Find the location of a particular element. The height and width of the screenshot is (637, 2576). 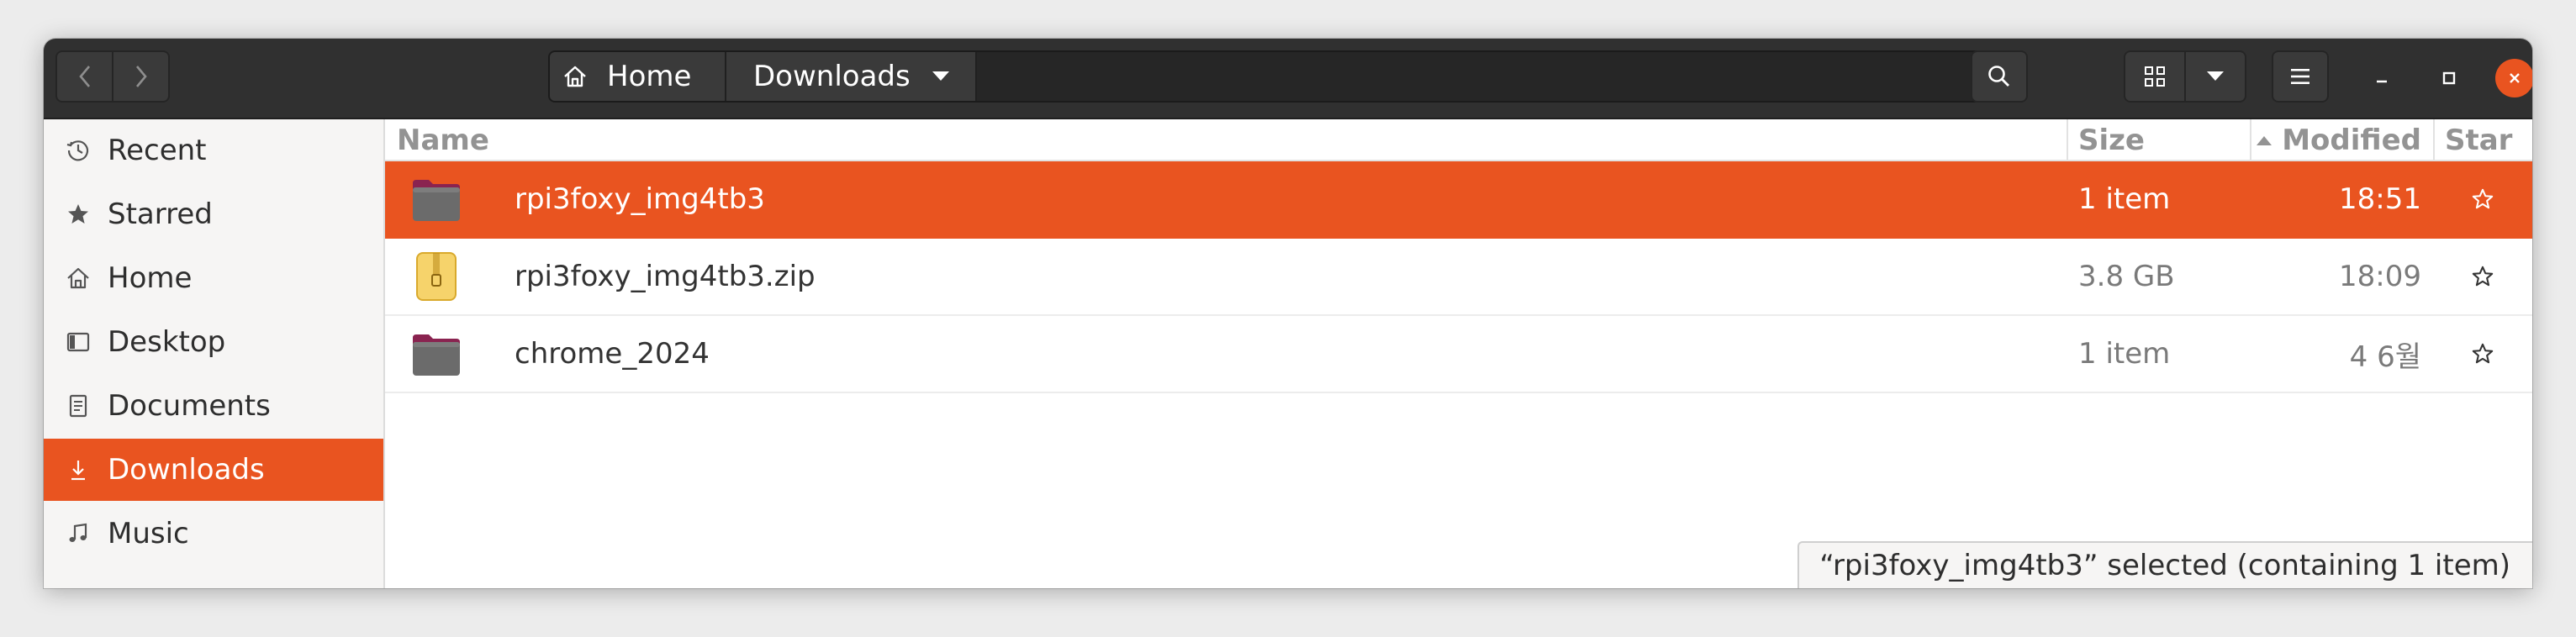

file-name: chrome_2024 is located at coordinates (612, 354).